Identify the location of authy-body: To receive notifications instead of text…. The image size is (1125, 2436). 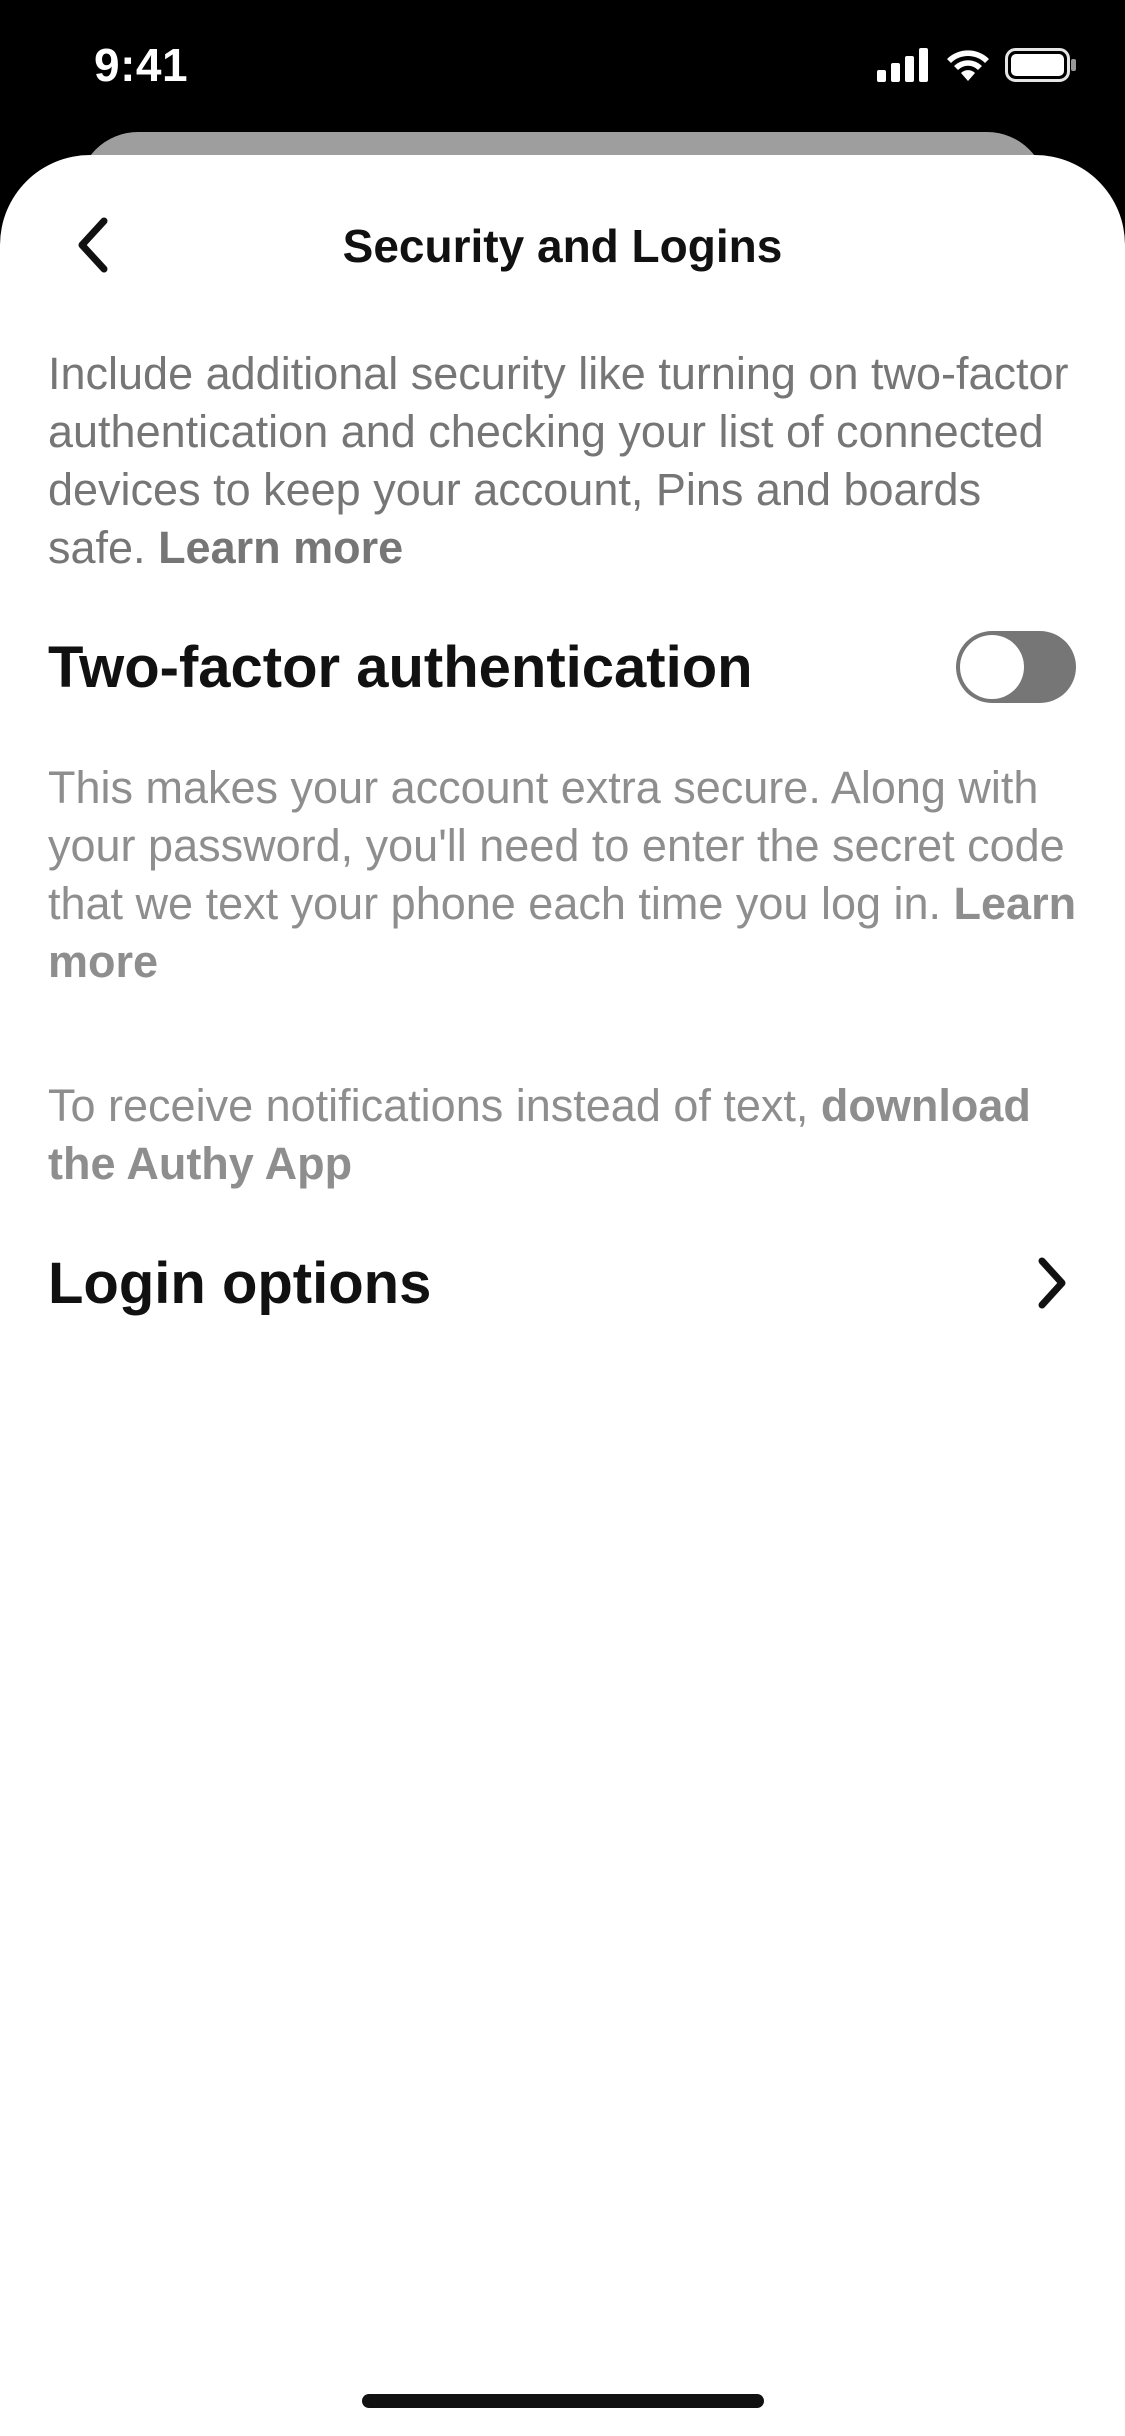
(434, 1105).